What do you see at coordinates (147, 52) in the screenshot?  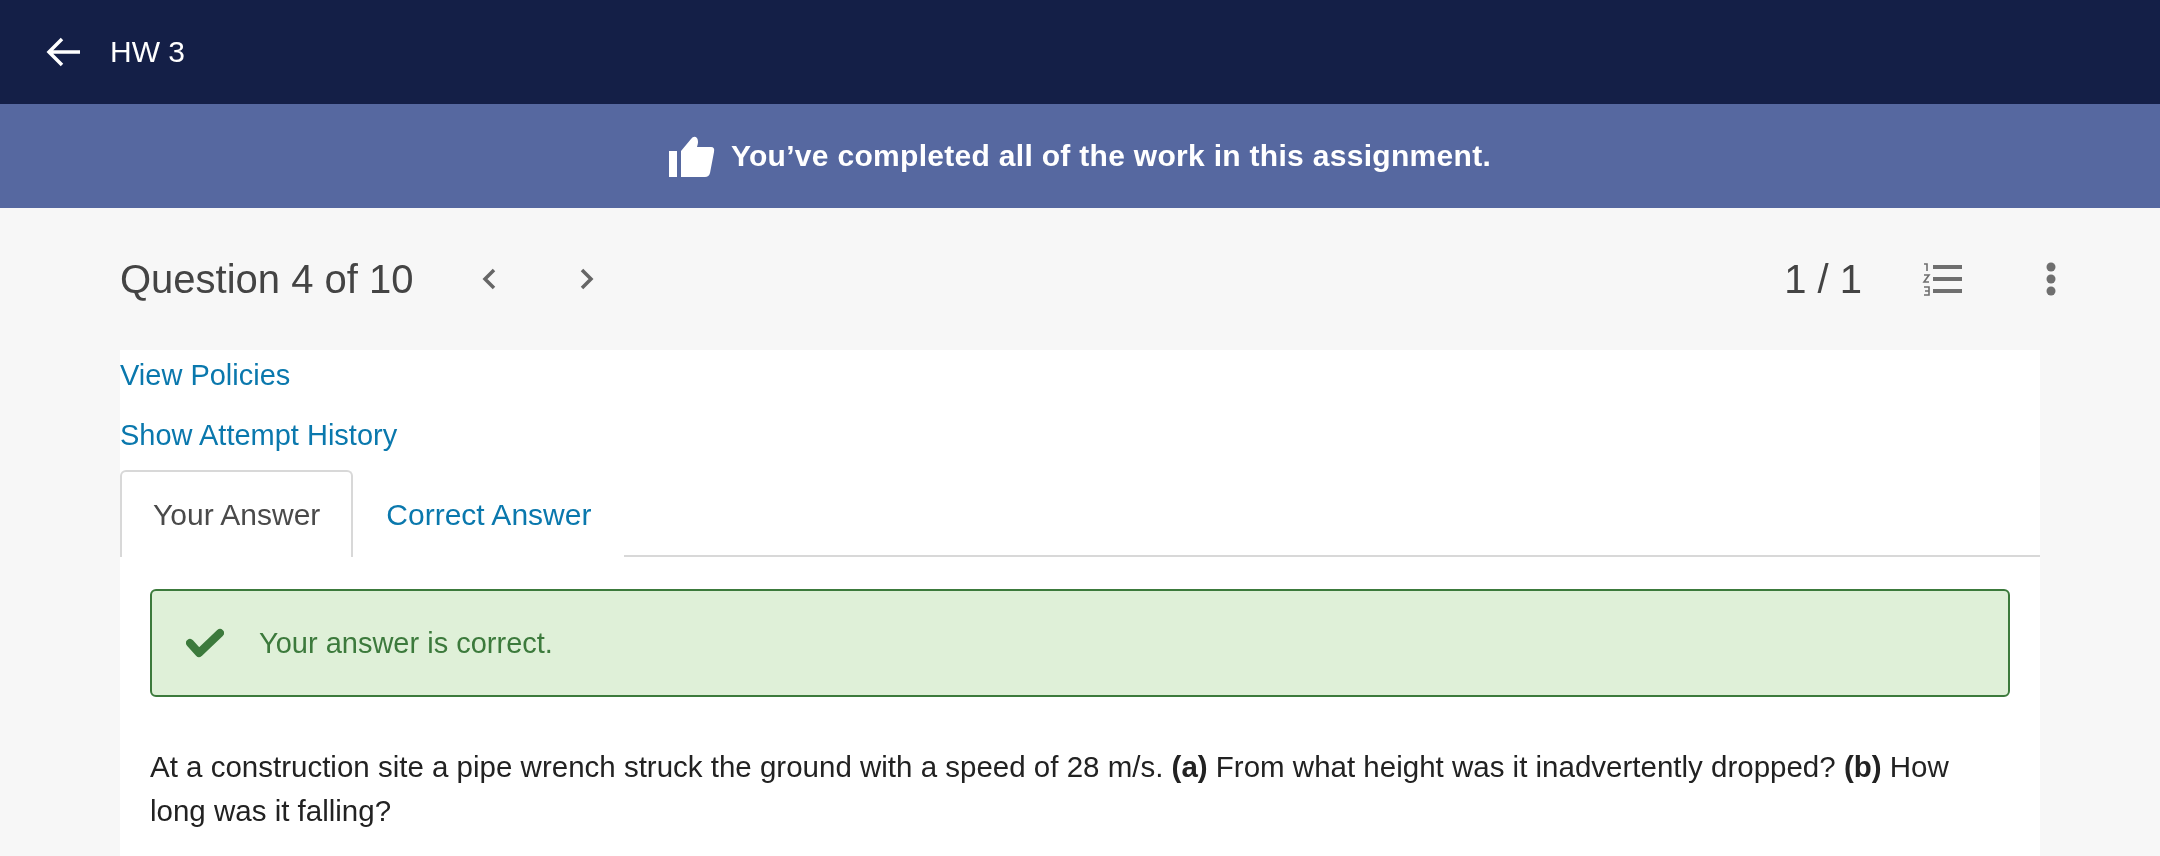 I see `assignment-title: HW 3` at bounding box center [147, 52].